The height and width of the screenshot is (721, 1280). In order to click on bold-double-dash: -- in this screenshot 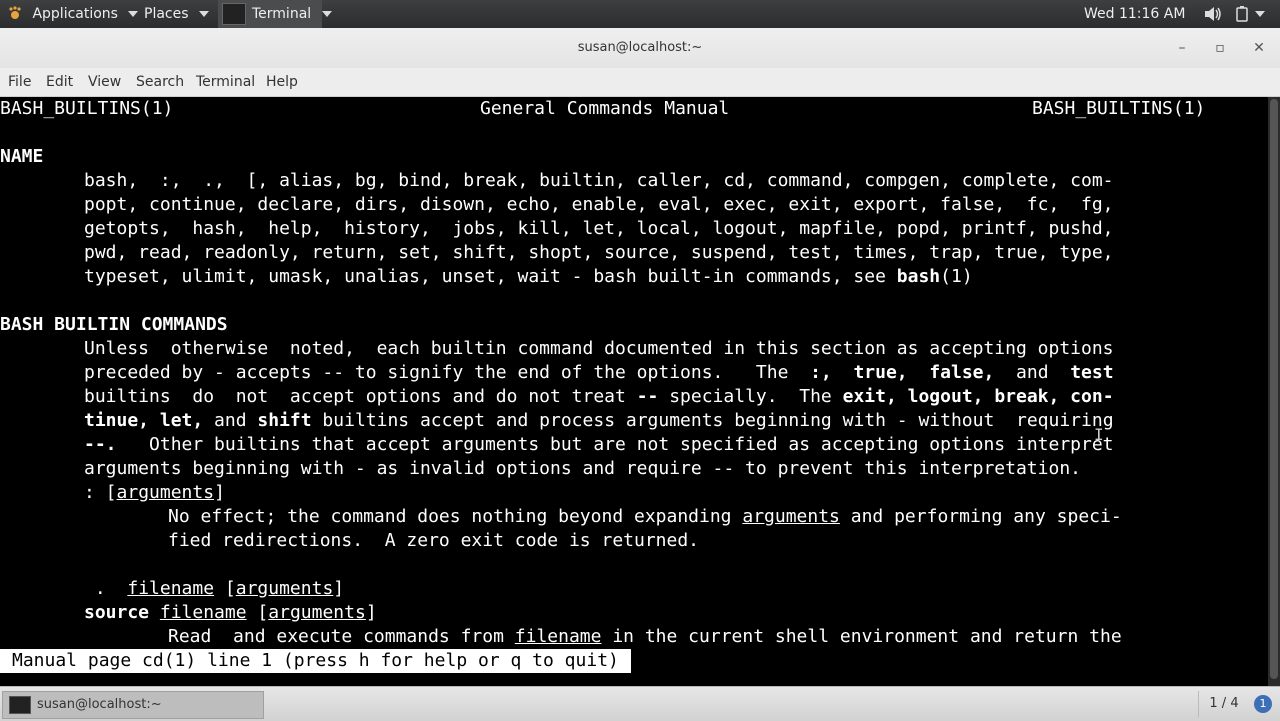, I will do `click(647, 396)`.